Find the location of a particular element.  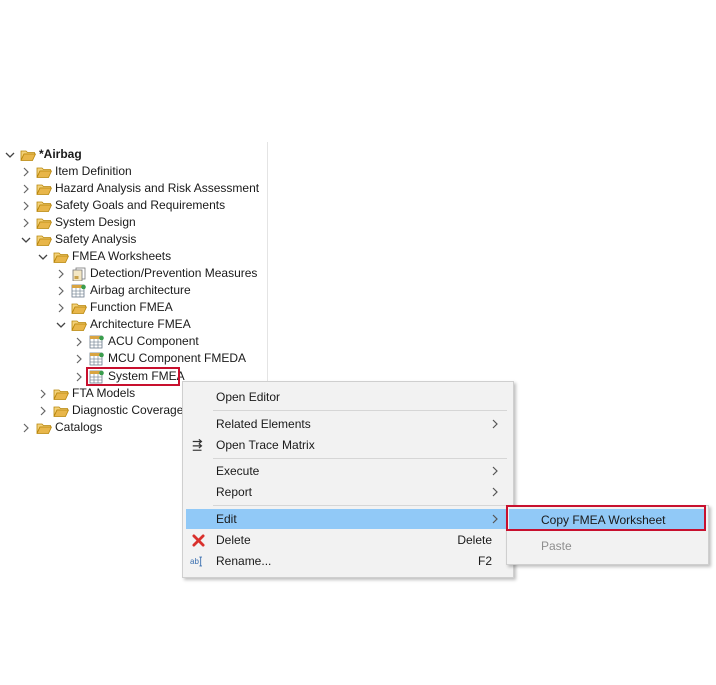

tree-item-fmea-worksheets: FMEA Worksheets is located at coordinates (103, 256).